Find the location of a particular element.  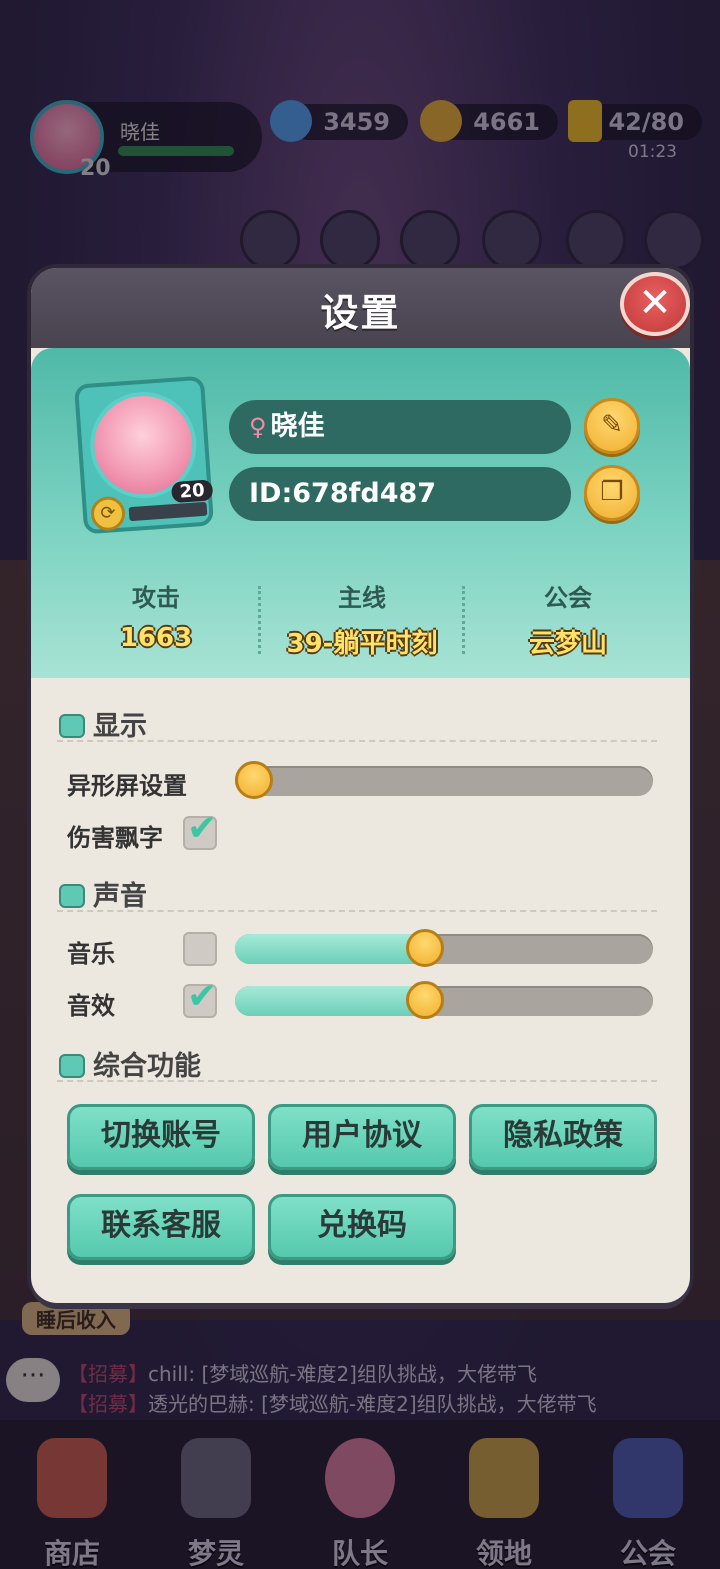

damage-text-label: 伤害飘字 is located at coordinates (115, 838).